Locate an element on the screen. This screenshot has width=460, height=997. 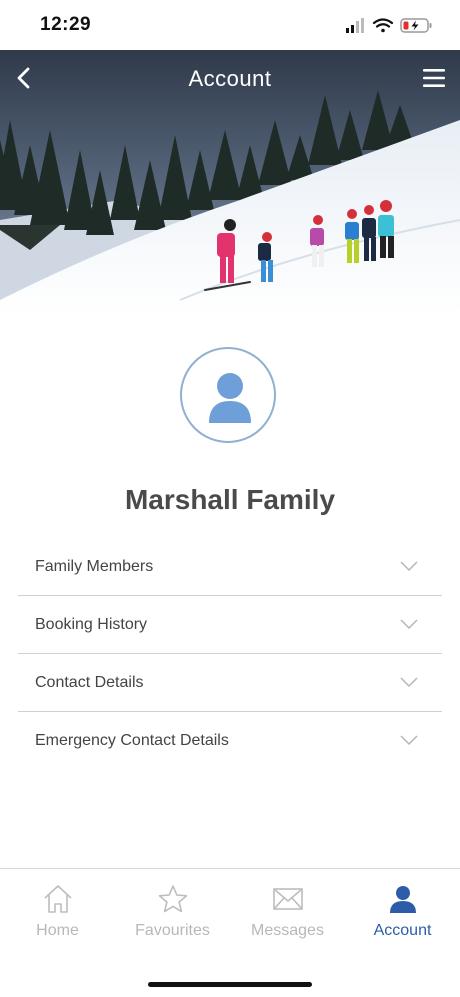
status-bar: 12:29 is located at coordinates (230, 25).